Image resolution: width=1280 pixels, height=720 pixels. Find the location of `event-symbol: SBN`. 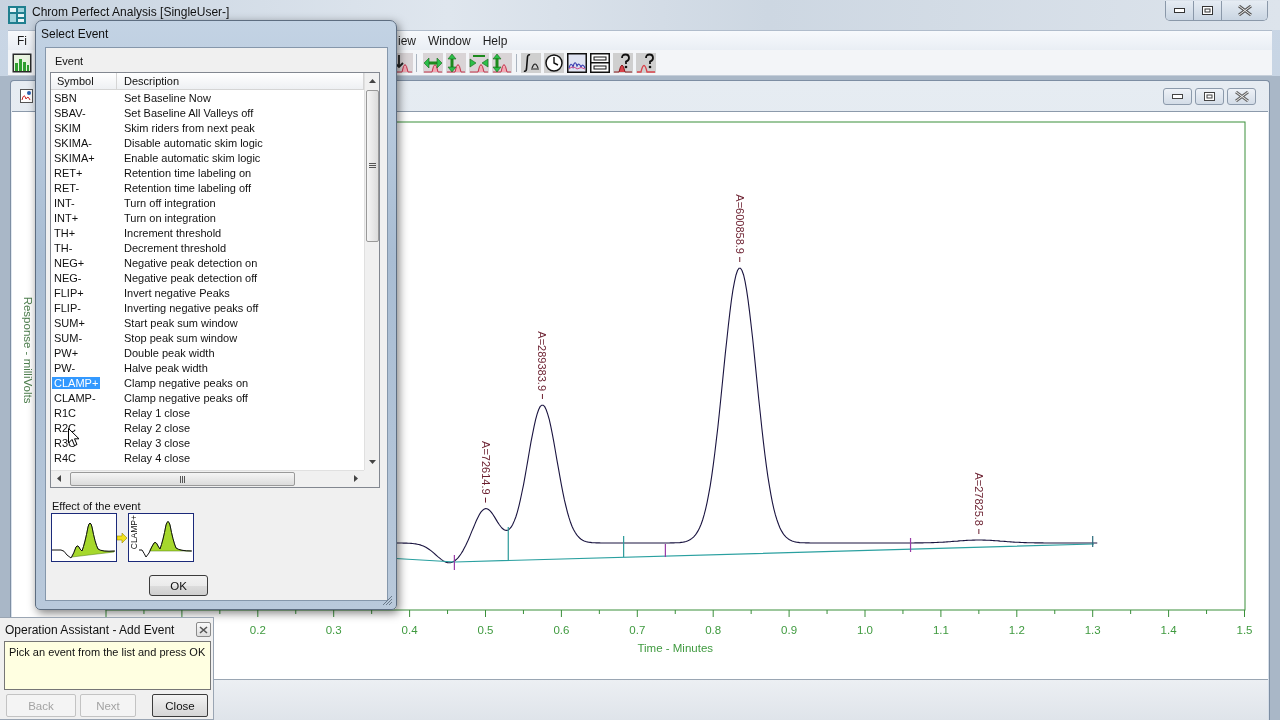

event-symbol: SBN is located at coordinates (65, 98).